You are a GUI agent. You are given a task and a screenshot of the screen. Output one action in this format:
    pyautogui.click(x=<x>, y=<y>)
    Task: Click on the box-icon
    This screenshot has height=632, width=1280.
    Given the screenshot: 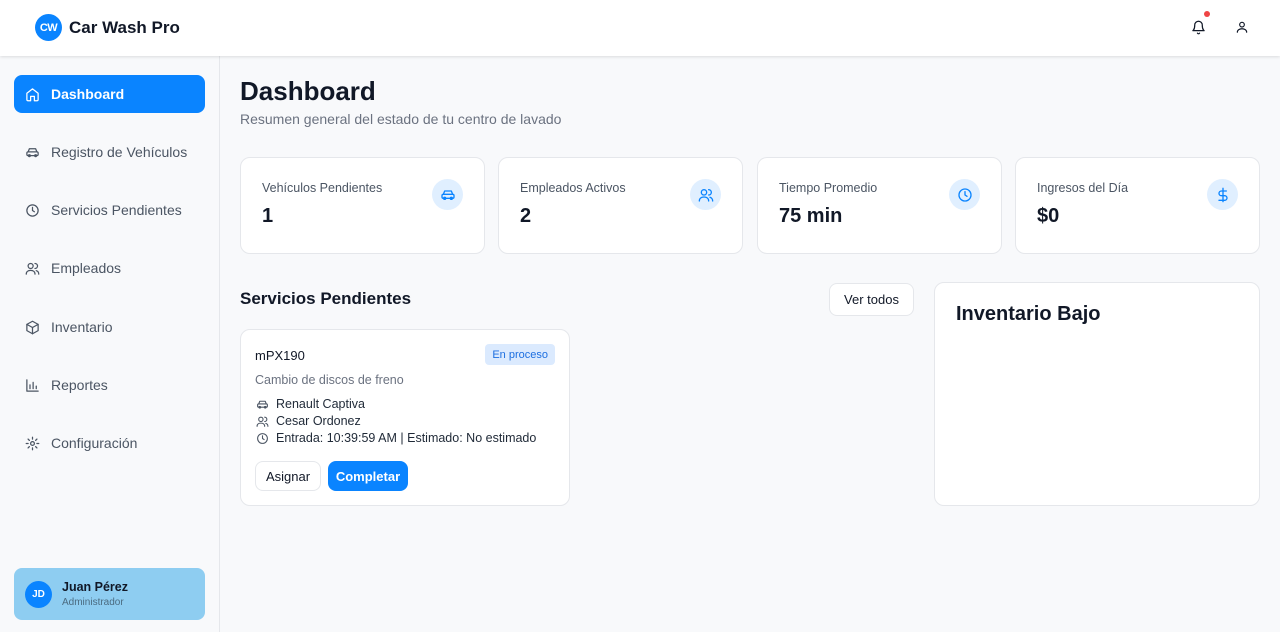 What is the action you would take?
    pyautogui.click(x=32, y=327)
    